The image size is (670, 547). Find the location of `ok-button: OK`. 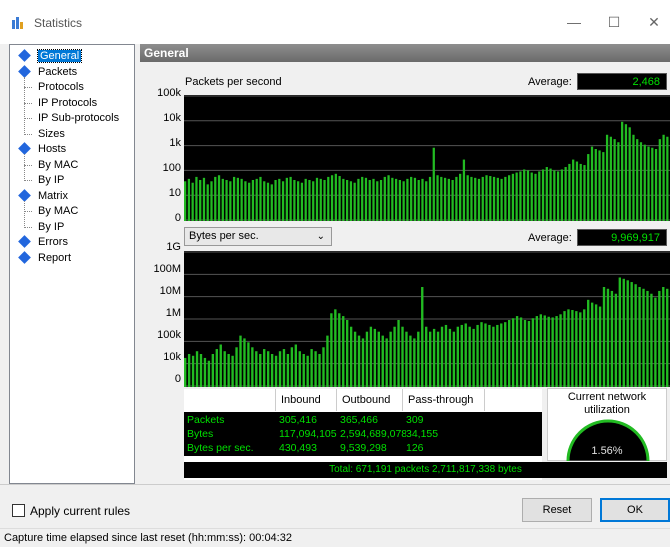

ok-button: OK is located at coordinates (635, 510).